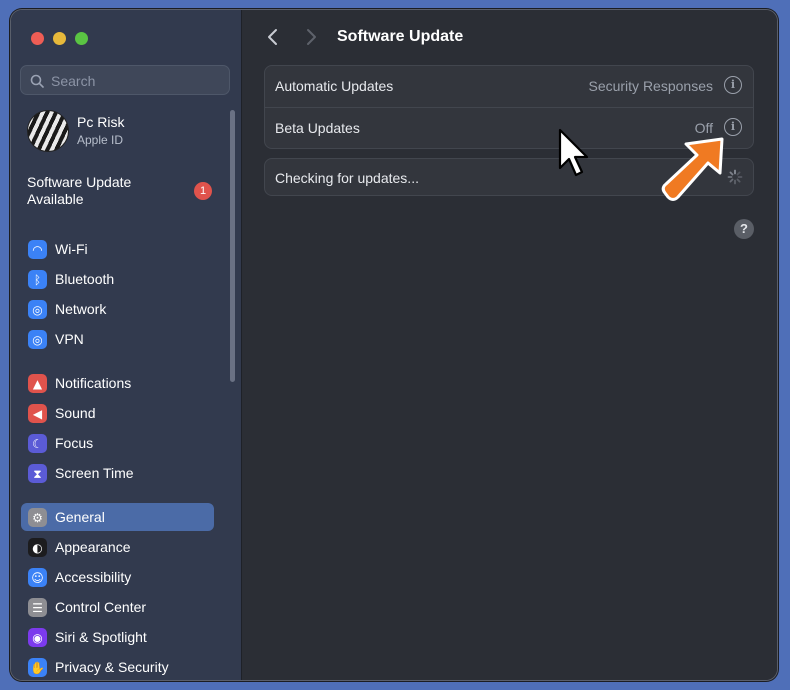 The width and height of the screenshot is (790, 690). I want to click on software-update-available-label: Available, so click(55, 199).